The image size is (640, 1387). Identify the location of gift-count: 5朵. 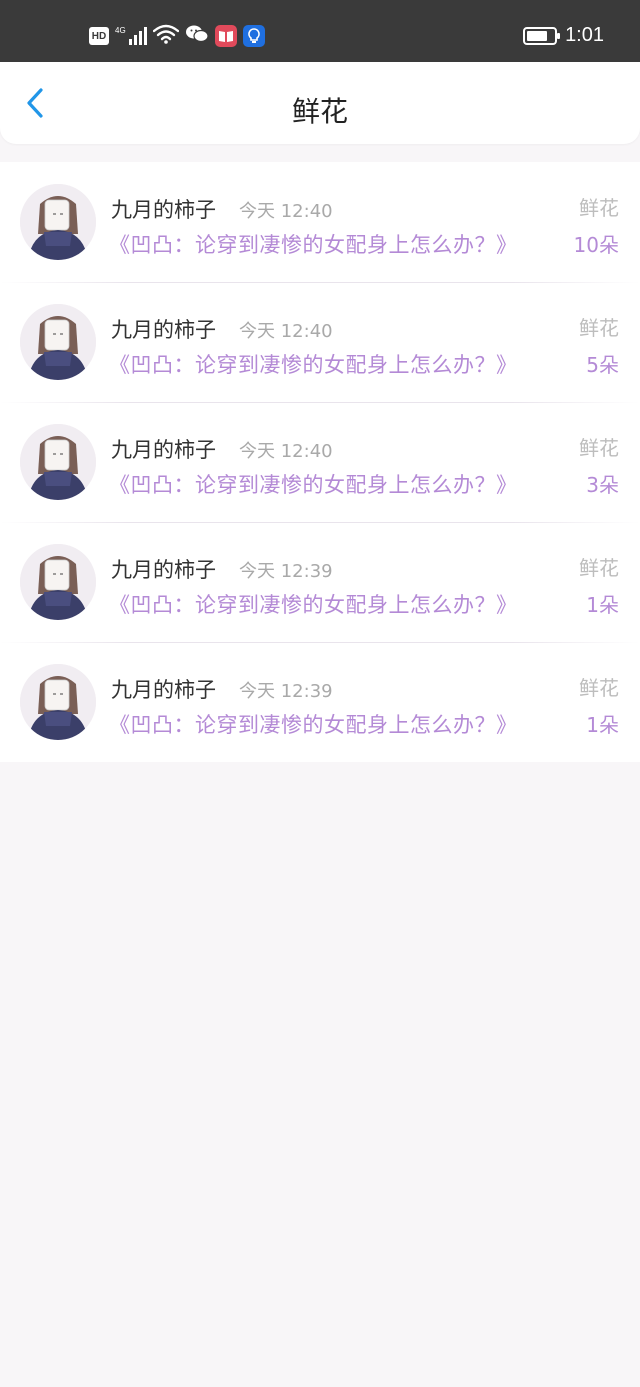
(602, 365).